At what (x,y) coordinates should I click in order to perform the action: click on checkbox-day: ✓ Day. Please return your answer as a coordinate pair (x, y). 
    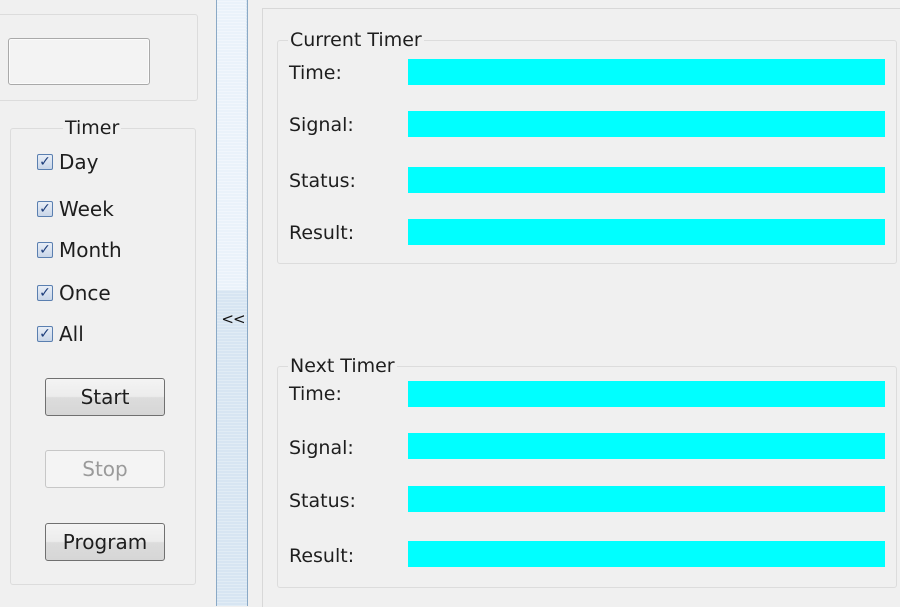
    Looking at the image, I should click on (68, 162).